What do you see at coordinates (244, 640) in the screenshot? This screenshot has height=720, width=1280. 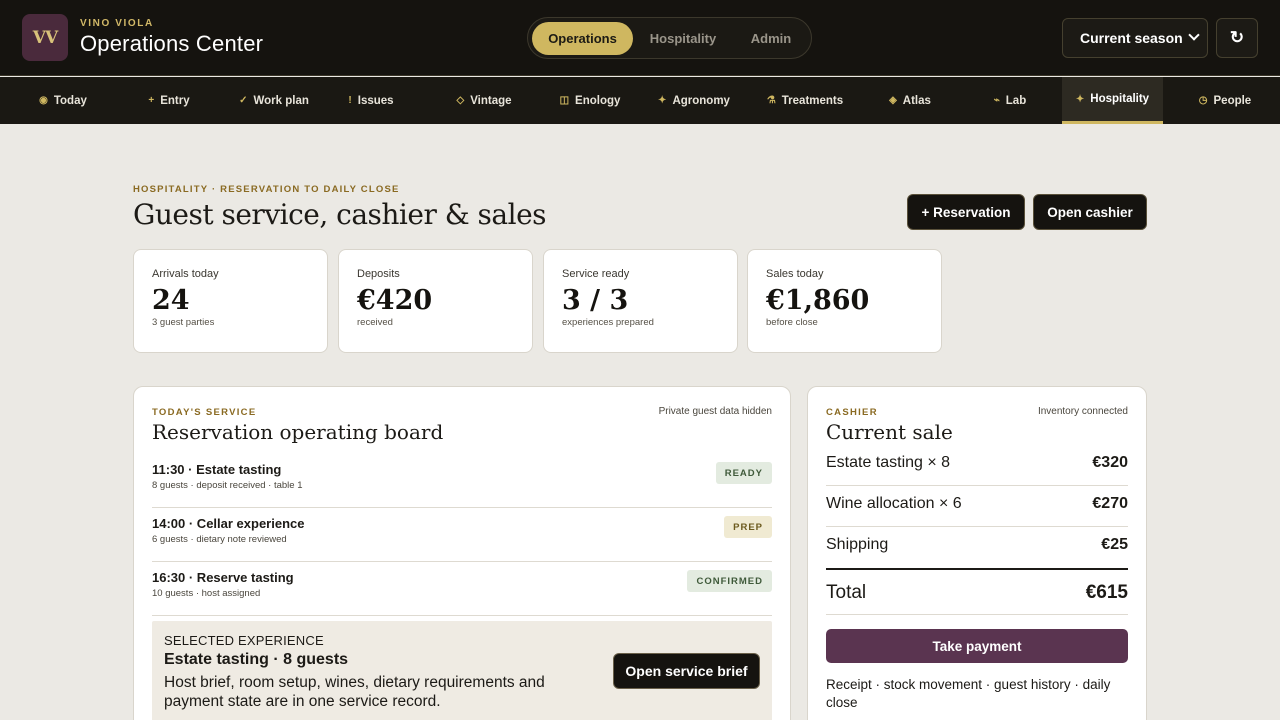 I see `selected-eyebrow: SELECTED EXPERIENCE` at bounding box center [244, 640].